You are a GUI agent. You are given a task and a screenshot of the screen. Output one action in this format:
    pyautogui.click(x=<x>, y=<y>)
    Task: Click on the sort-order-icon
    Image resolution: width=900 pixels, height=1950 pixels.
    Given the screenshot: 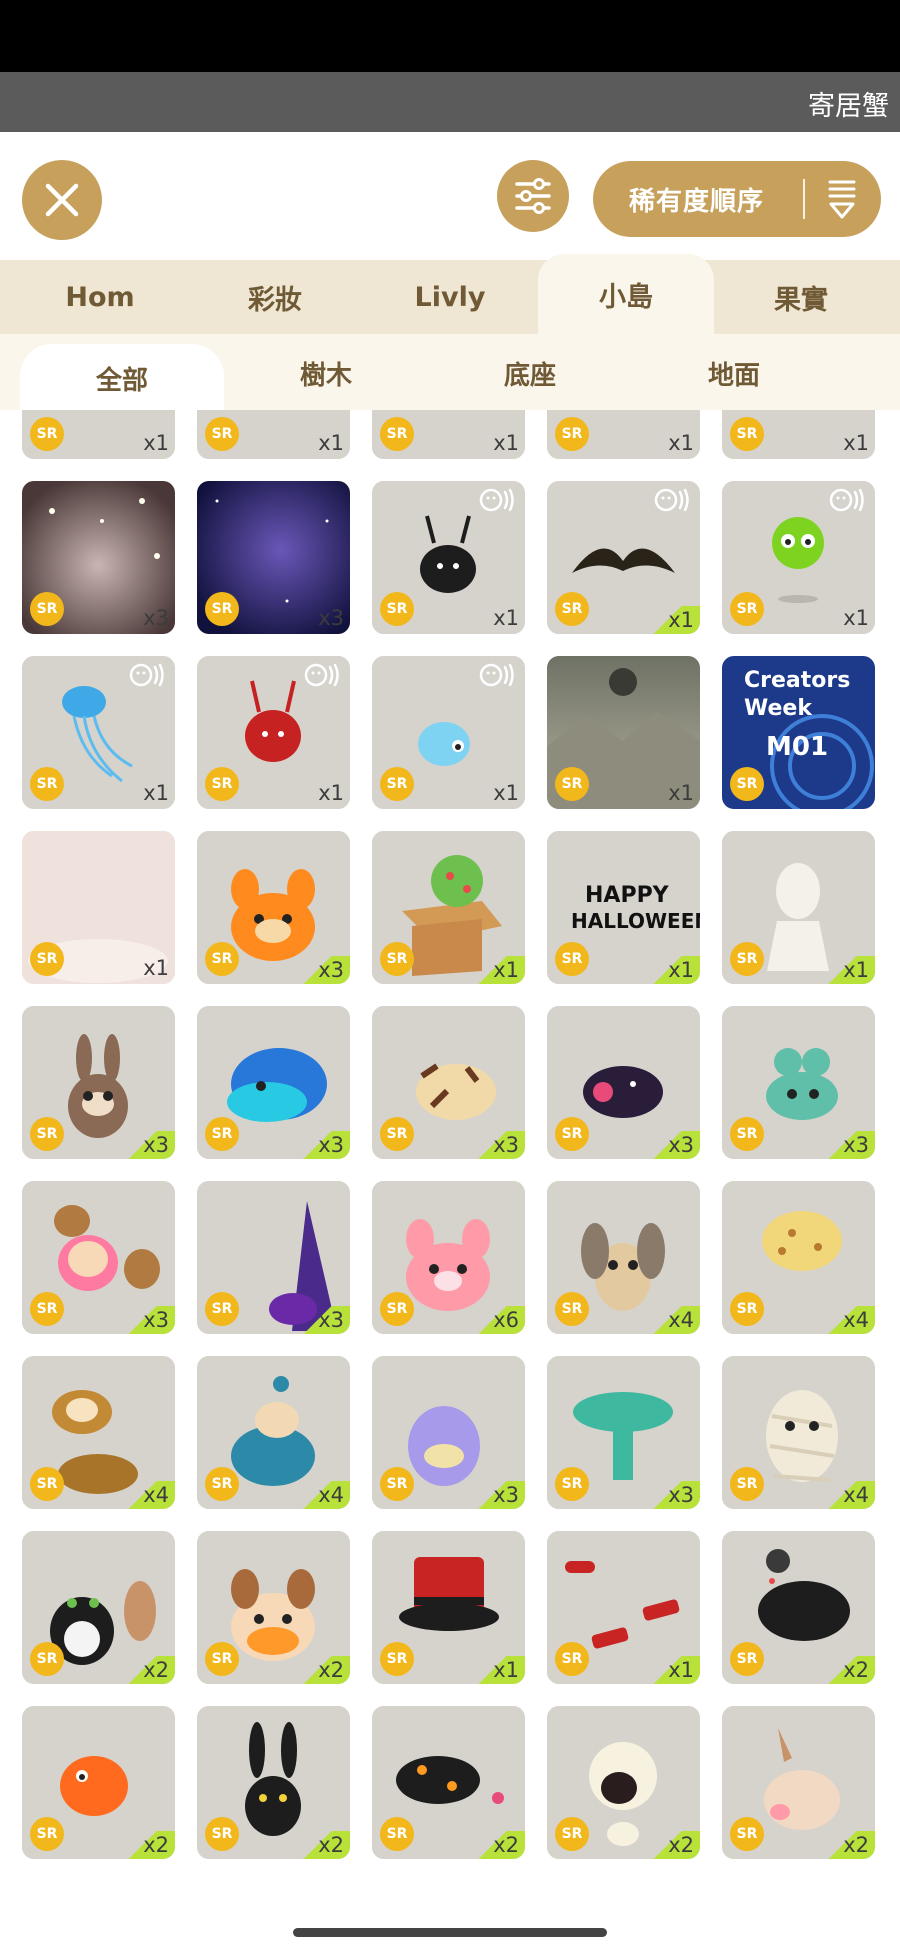 What is the action you would take?
    pyautogui.click(x=842, y=199)
    